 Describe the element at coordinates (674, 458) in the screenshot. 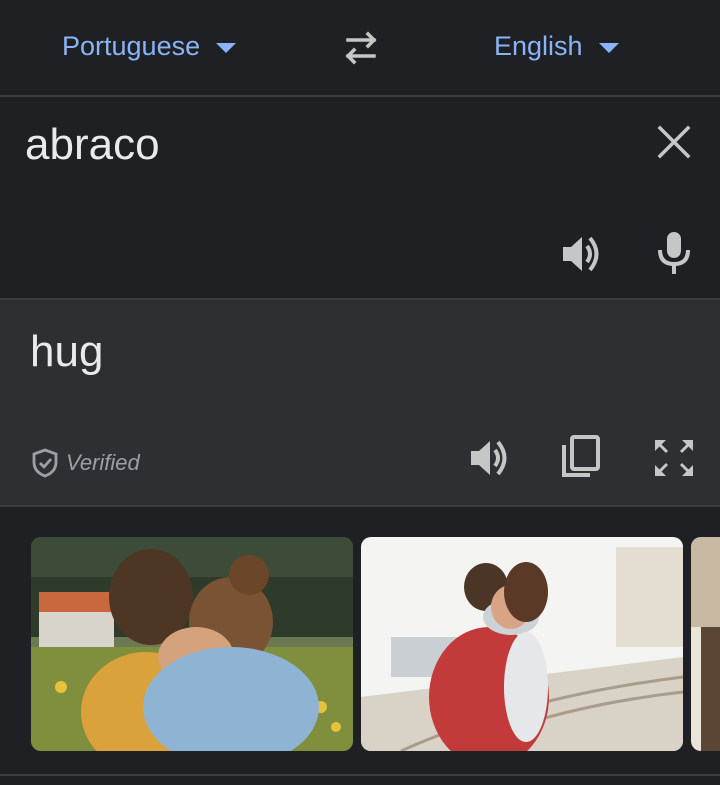

I see `fullscreen-icon` at that location.